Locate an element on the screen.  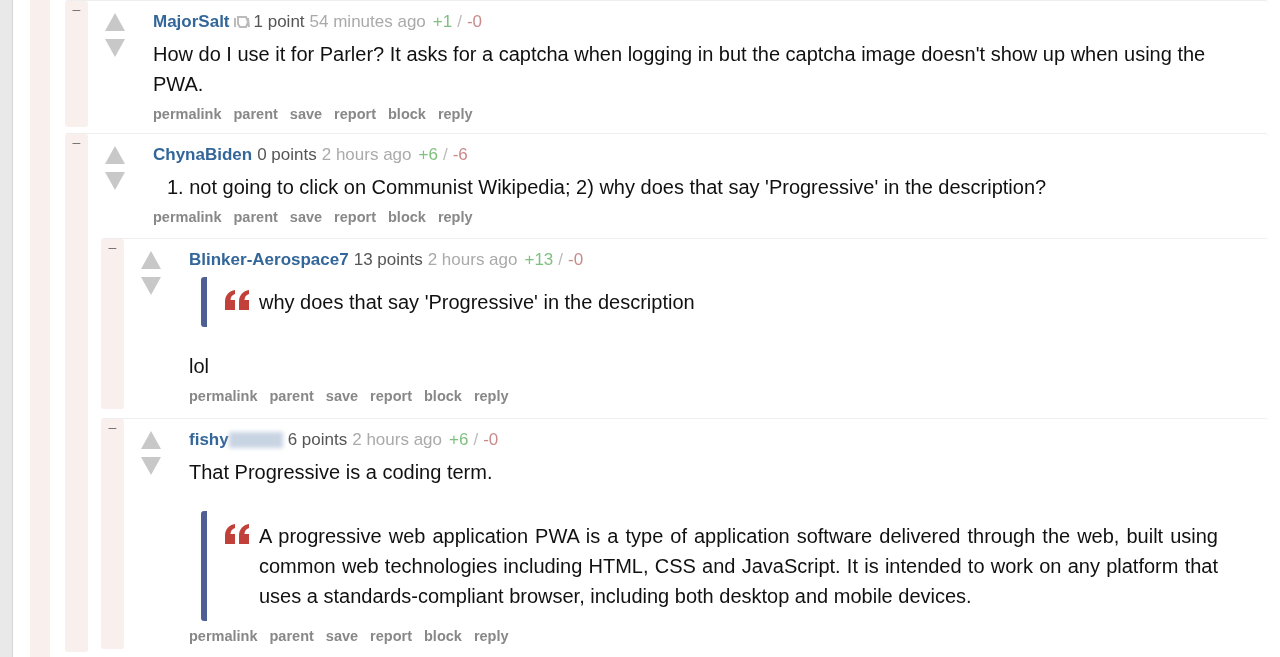
quote-text: why does that say 'Progressive' in the description is located at coordinates (477, 302).